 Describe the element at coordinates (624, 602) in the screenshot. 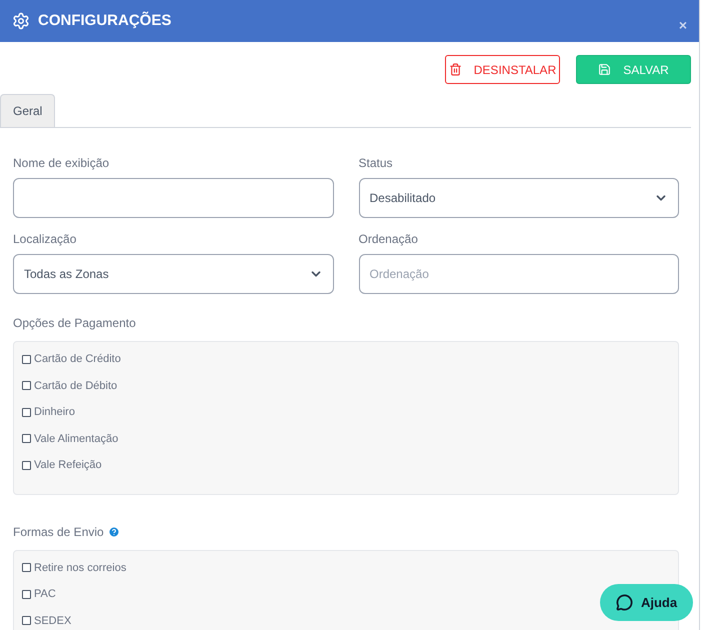

I see `chat-icon` at that location.